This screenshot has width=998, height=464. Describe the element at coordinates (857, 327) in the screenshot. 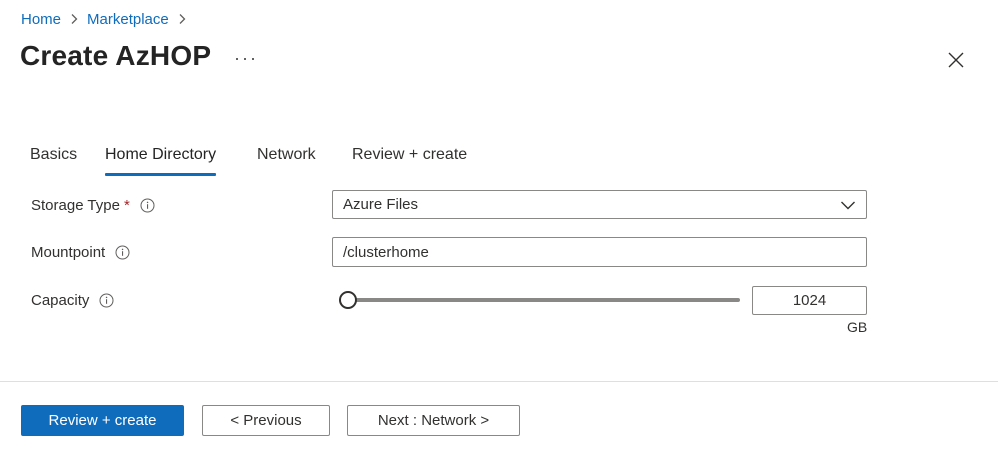

I see `capacity-unit: GB` at that location.